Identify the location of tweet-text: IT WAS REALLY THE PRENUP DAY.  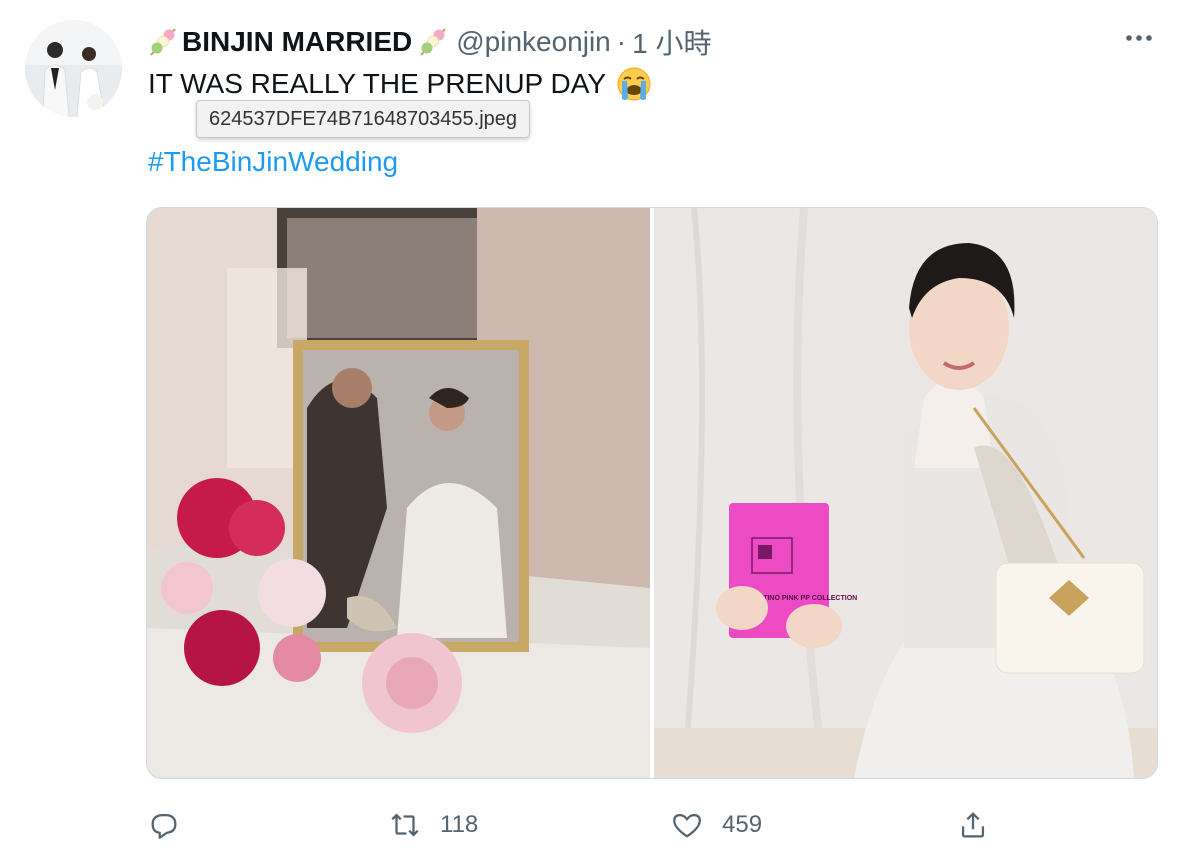
(400, 84).